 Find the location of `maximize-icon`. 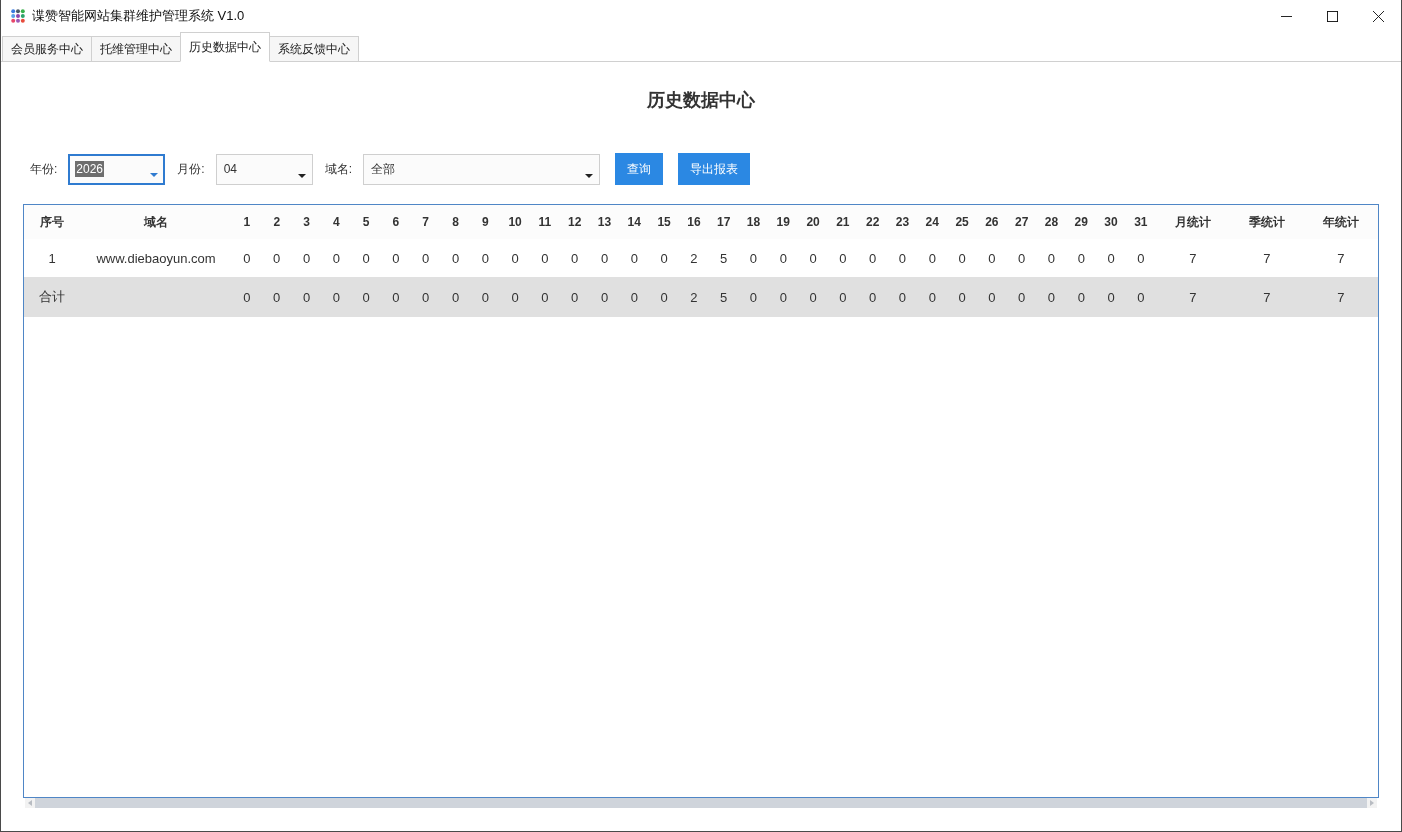

maximize-icon is located at coordinates (1332, 16).